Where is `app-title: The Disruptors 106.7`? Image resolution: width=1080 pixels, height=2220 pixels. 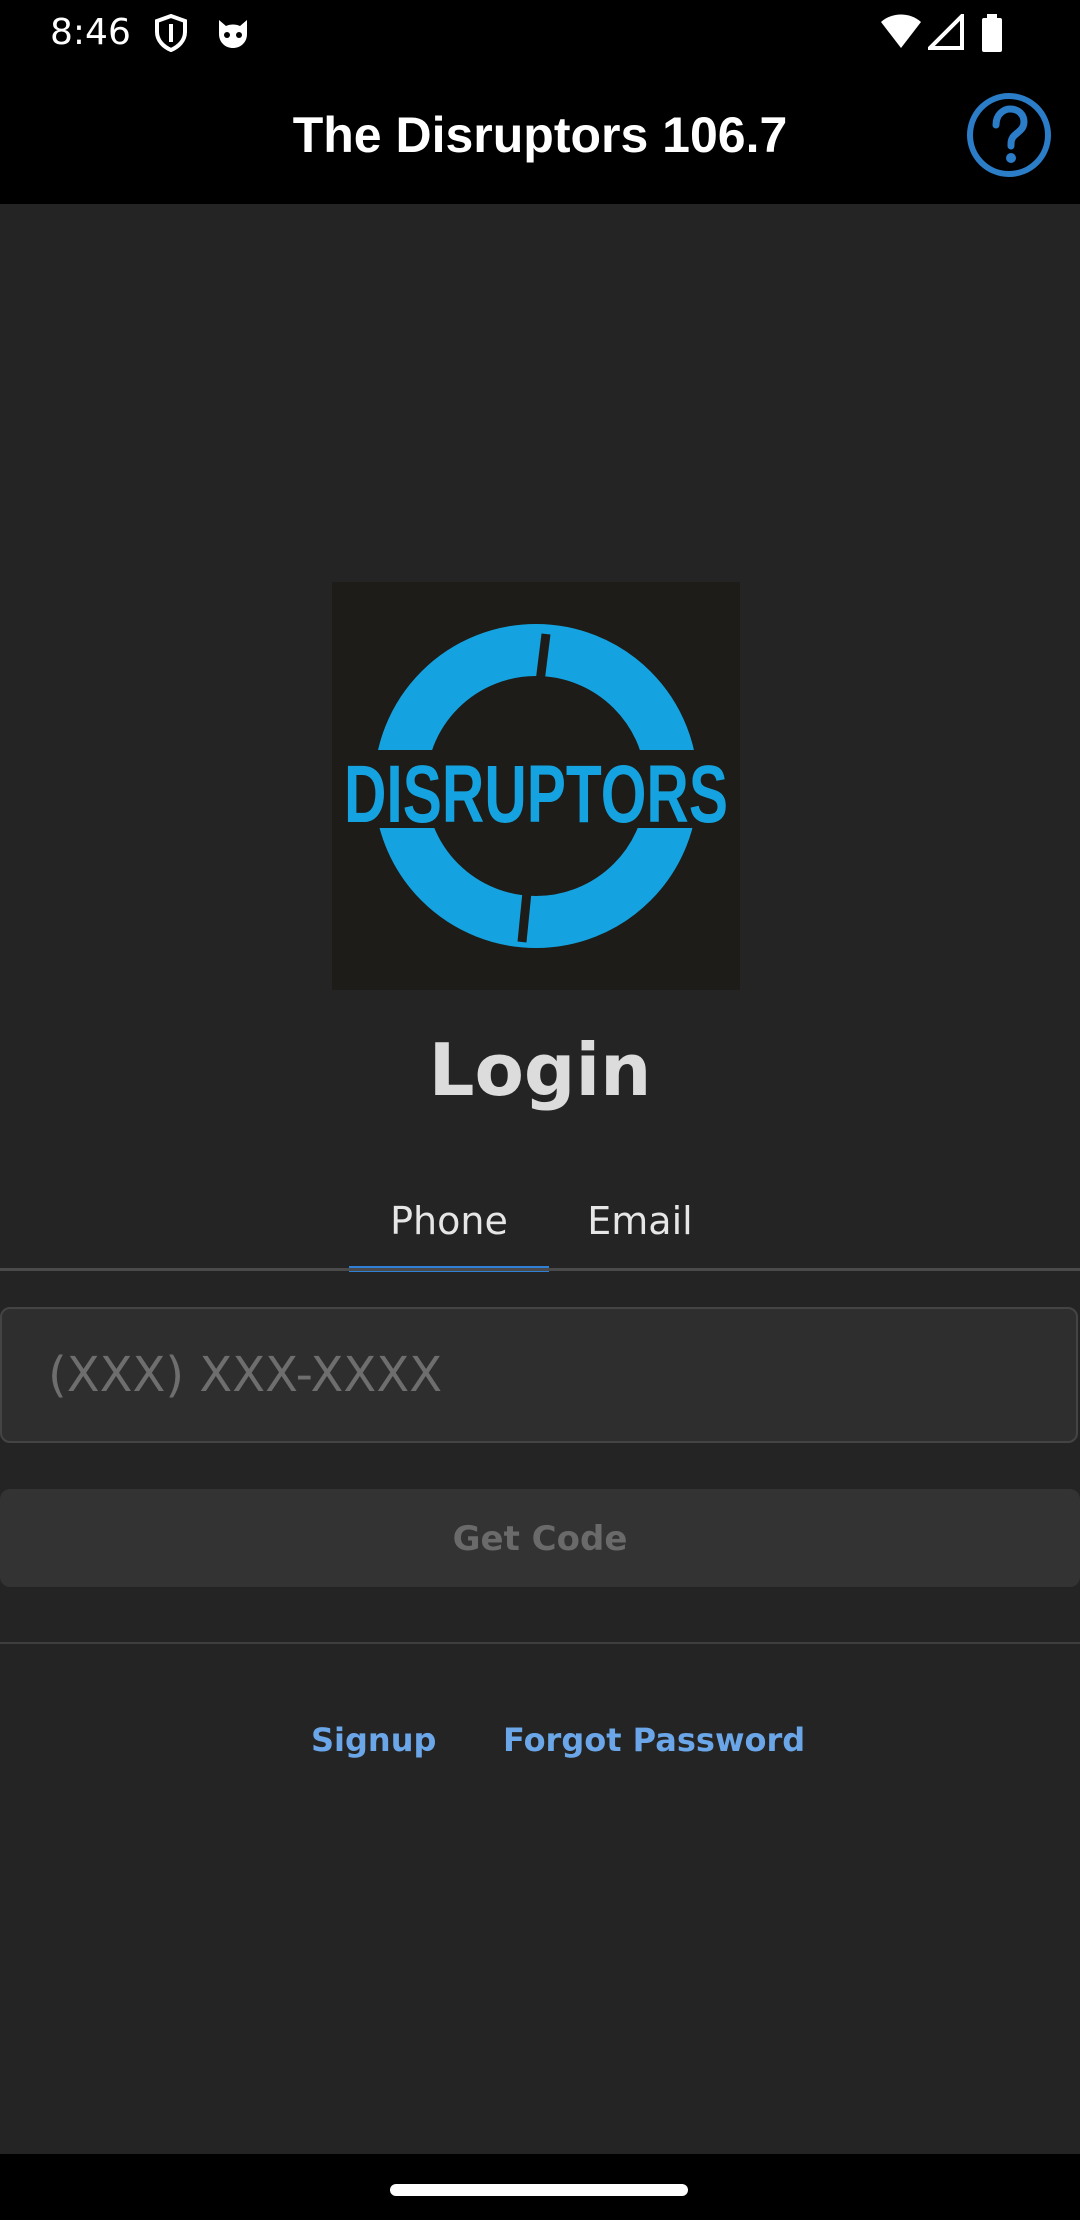 app-title: The Disruptors 106.7 is located at coordinates (540, 135).